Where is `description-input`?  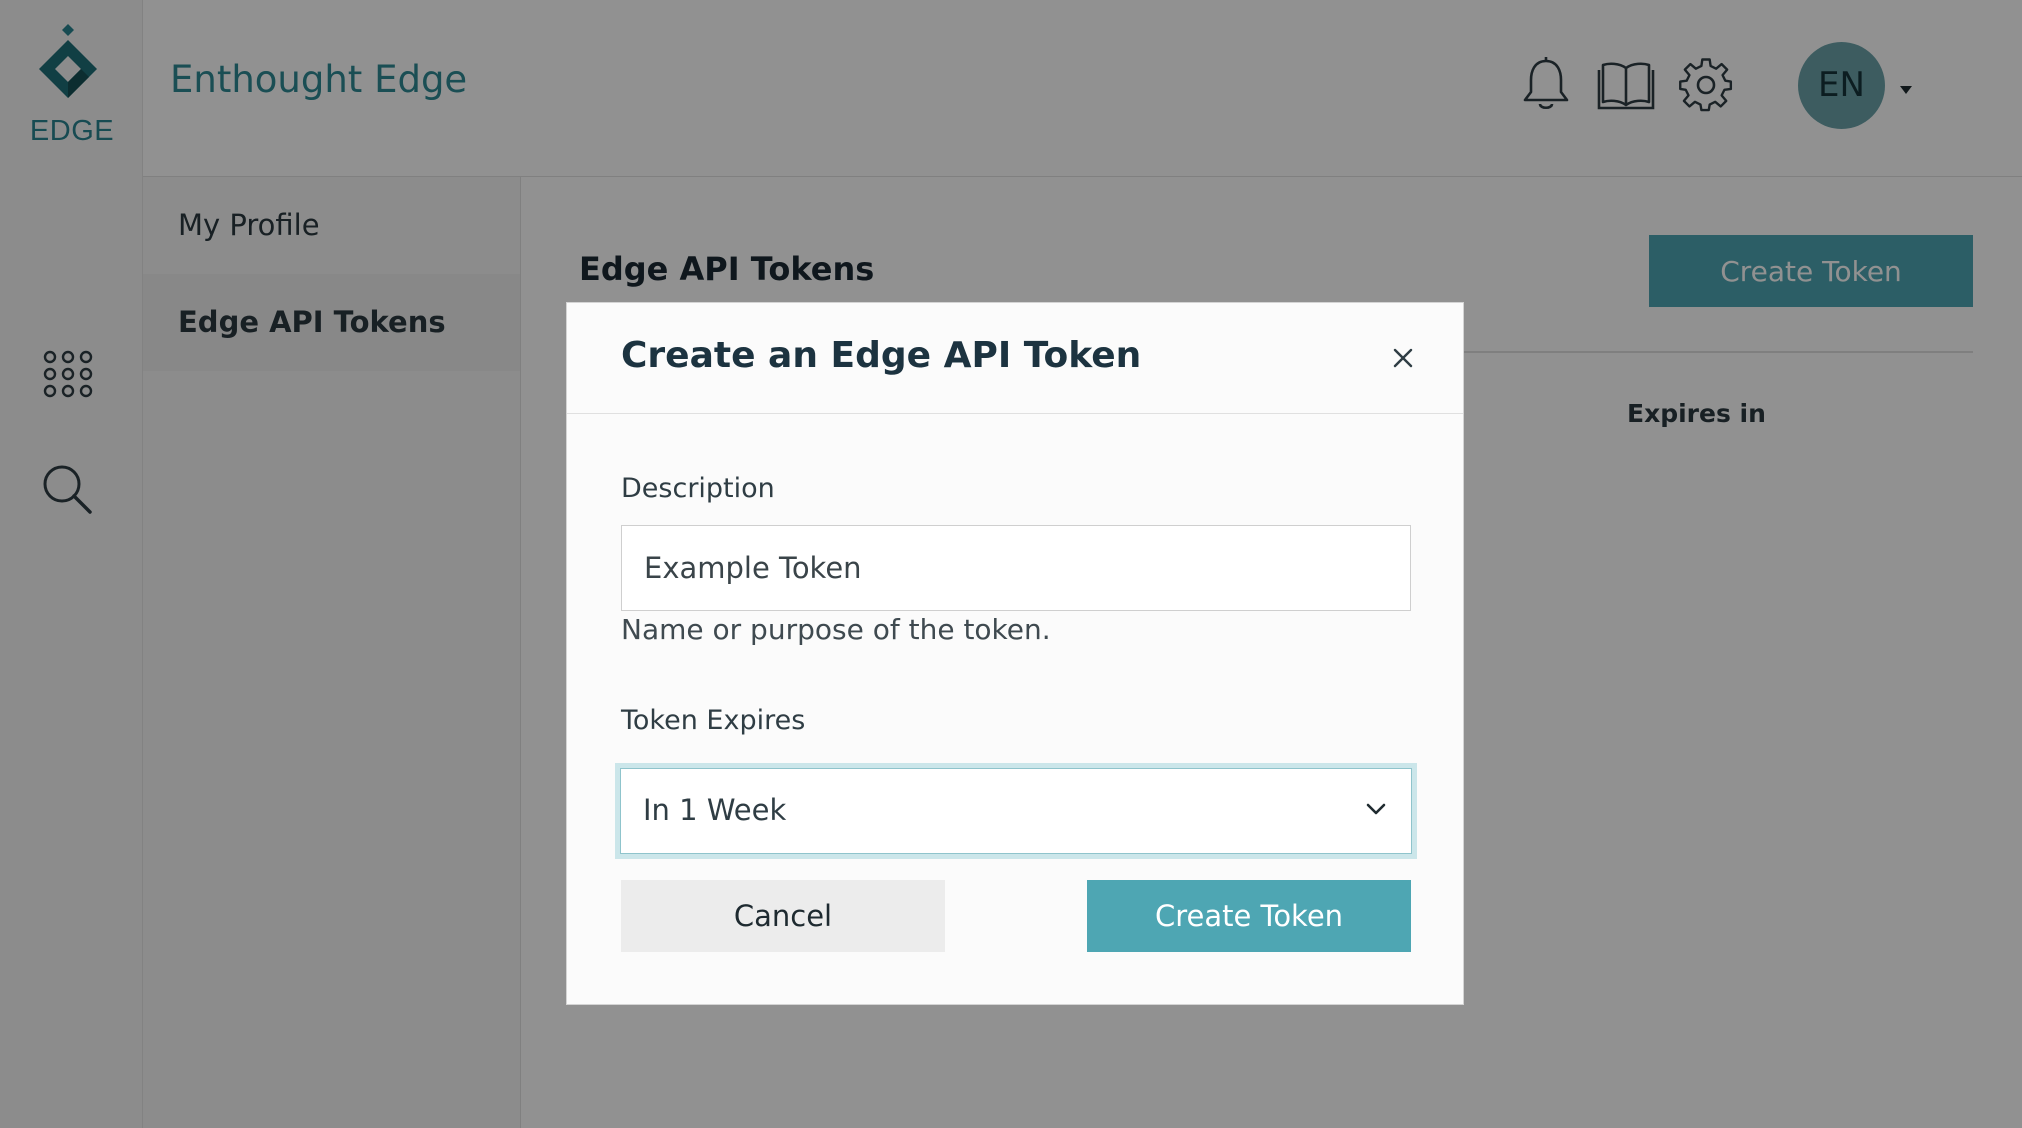 description-input is located at coordinates (1016, 568).